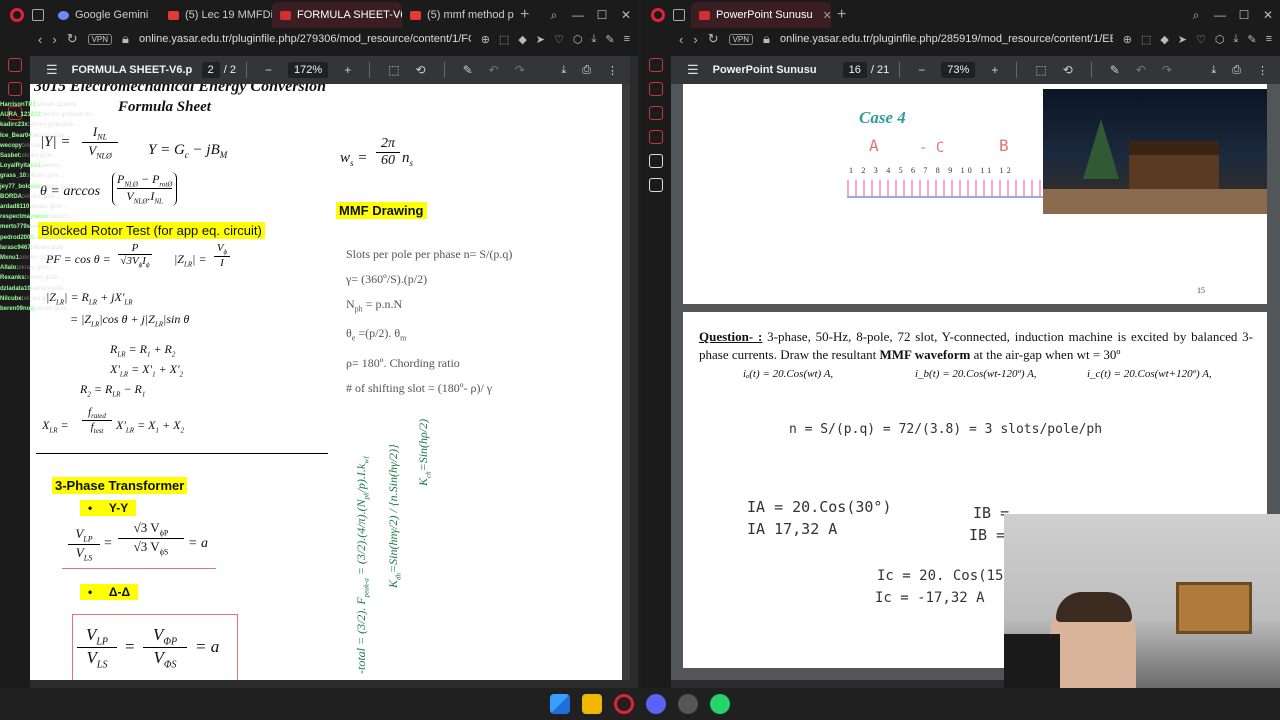 Image resolution: width=1280 pixels, height=720 pixels. What do you see at coordinates (16, 247) in the screenshot?
I see `chat-username: larasc9467:` at bounding box center [16, 247].